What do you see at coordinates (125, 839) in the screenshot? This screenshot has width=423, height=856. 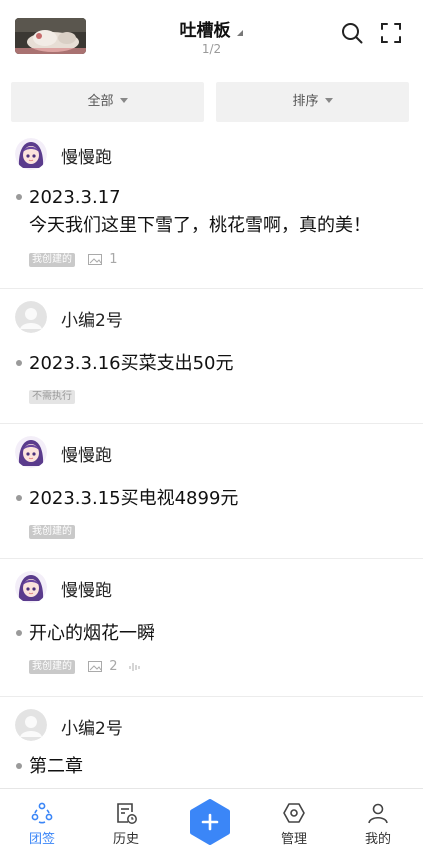 I see `tab-label: 历史` at bounding box center [125, 839].